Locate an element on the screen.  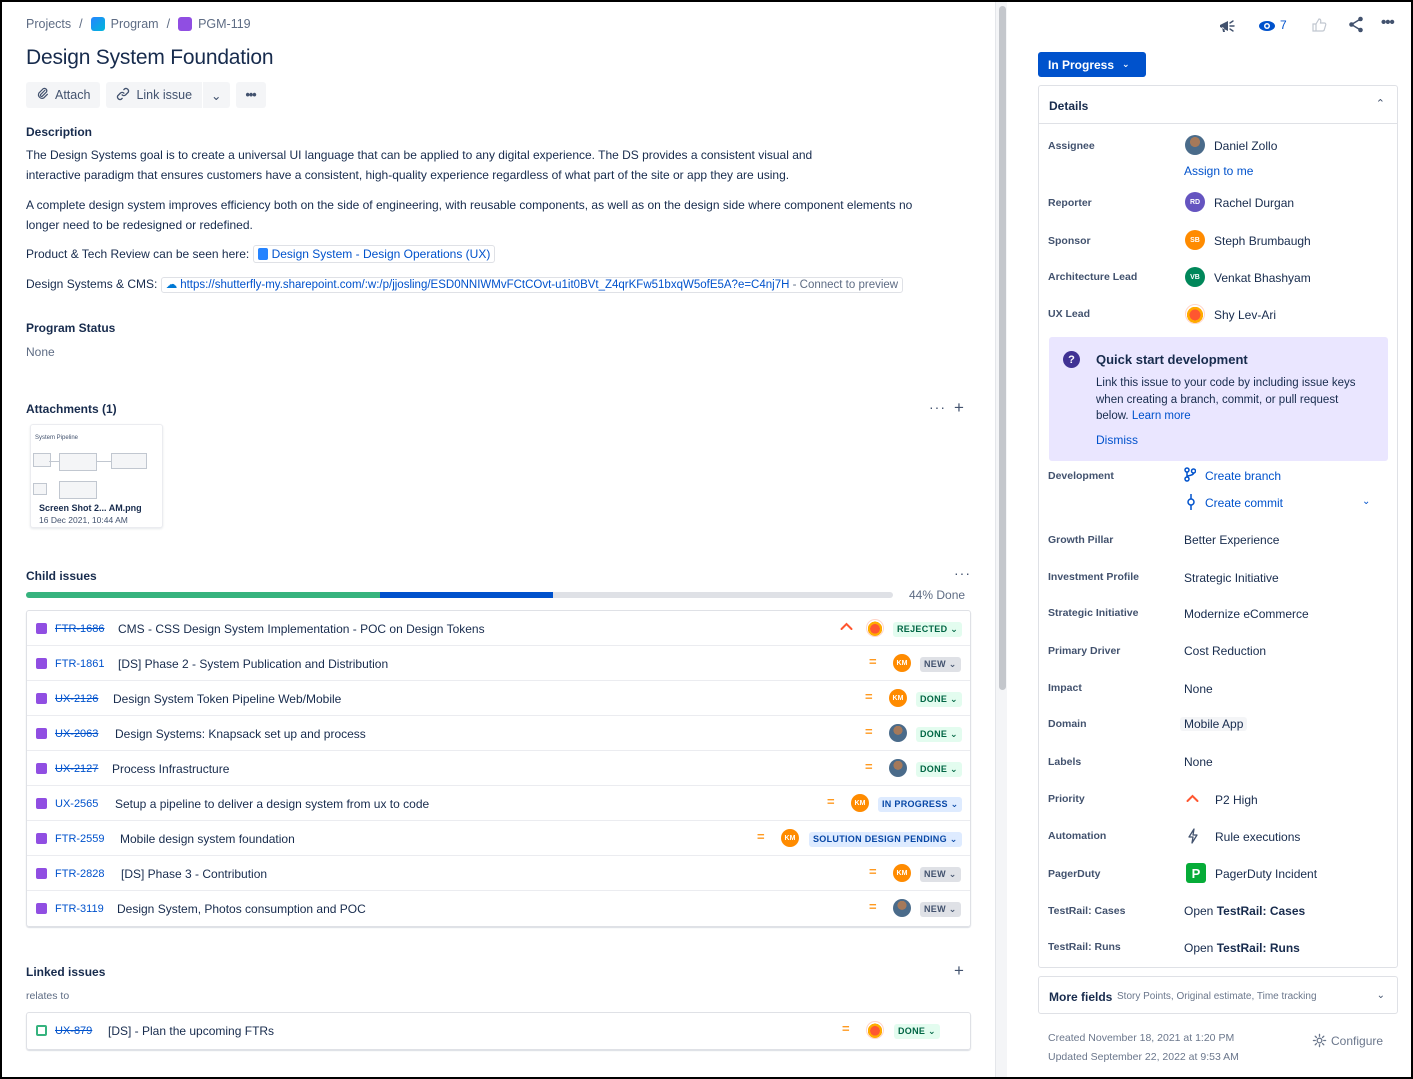
assignee-name: Daniel Zollo is located at coordinates (1245, 146).